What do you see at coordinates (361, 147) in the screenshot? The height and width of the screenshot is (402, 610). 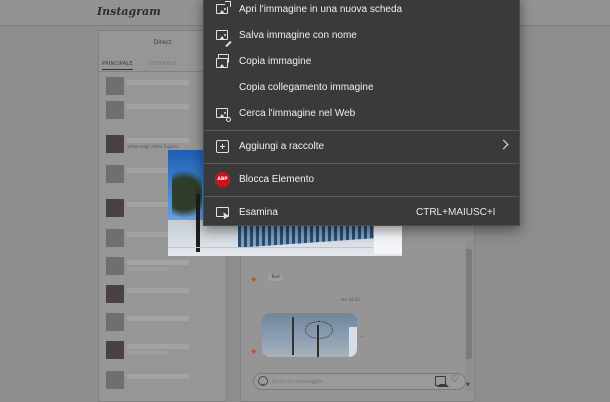 I see `menu-item-add-to-collections: Aggiungi a raccolte` at bounding box center [361, 147].